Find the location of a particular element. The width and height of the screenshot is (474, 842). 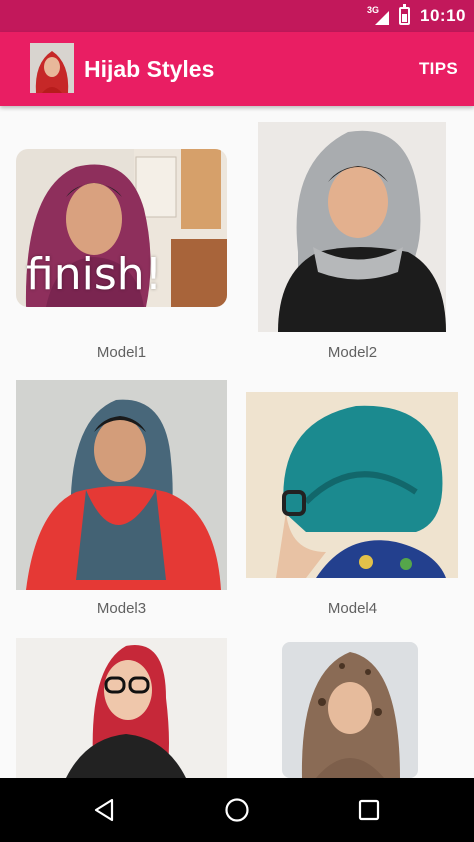

model3-caption: Model3 is located at coordinates (121, 608).